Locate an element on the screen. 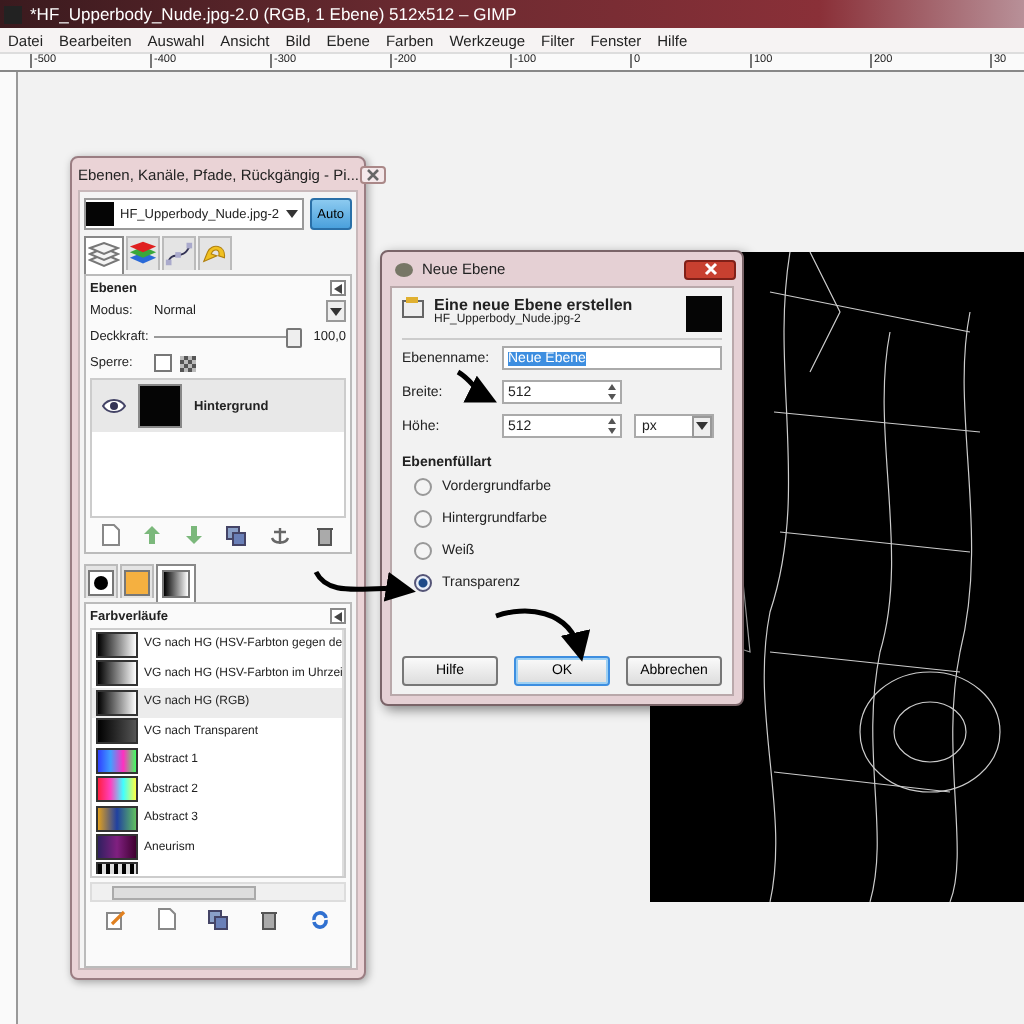  alpha-lock-icon is located at coordinates (188, 363).